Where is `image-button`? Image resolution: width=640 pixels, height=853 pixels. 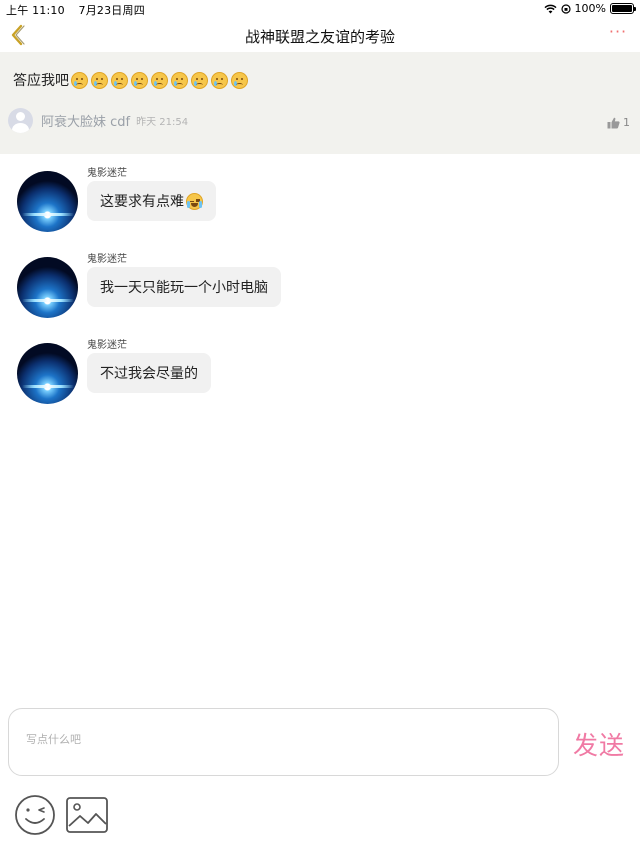 image-button is located at coordinates (87, 815).